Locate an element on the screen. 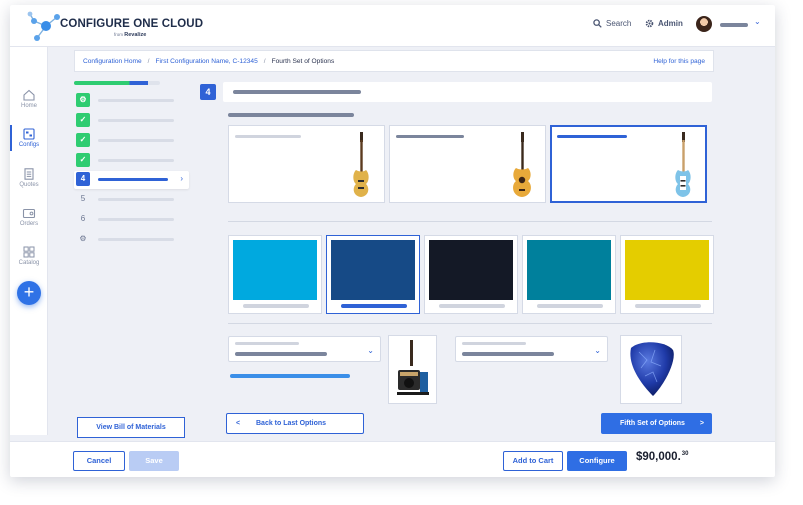 The width and height of the screenshot is (803, 505). dropdown-helper-placeholder is located at coordinates (290, 376).